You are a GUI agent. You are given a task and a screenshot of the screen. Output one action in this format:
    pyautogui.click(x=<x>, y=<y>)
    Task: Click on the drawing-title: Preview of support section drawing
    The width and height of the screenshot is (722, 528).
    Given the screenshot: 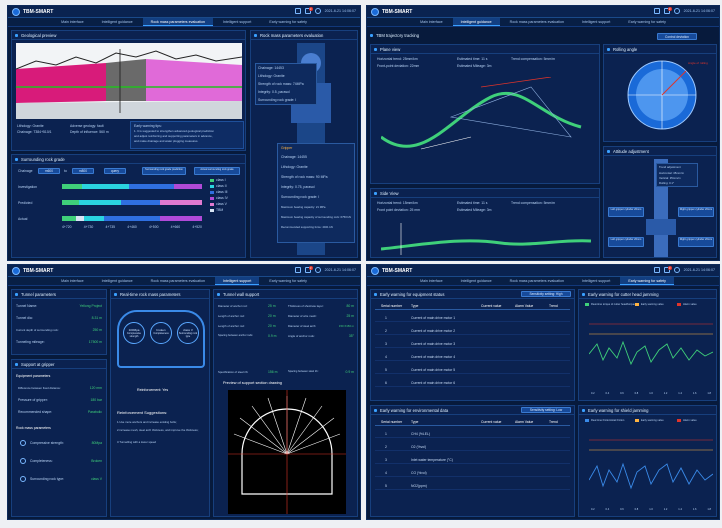 What is the action you would take?
    pyautogui.click(x=252, y=383)
    